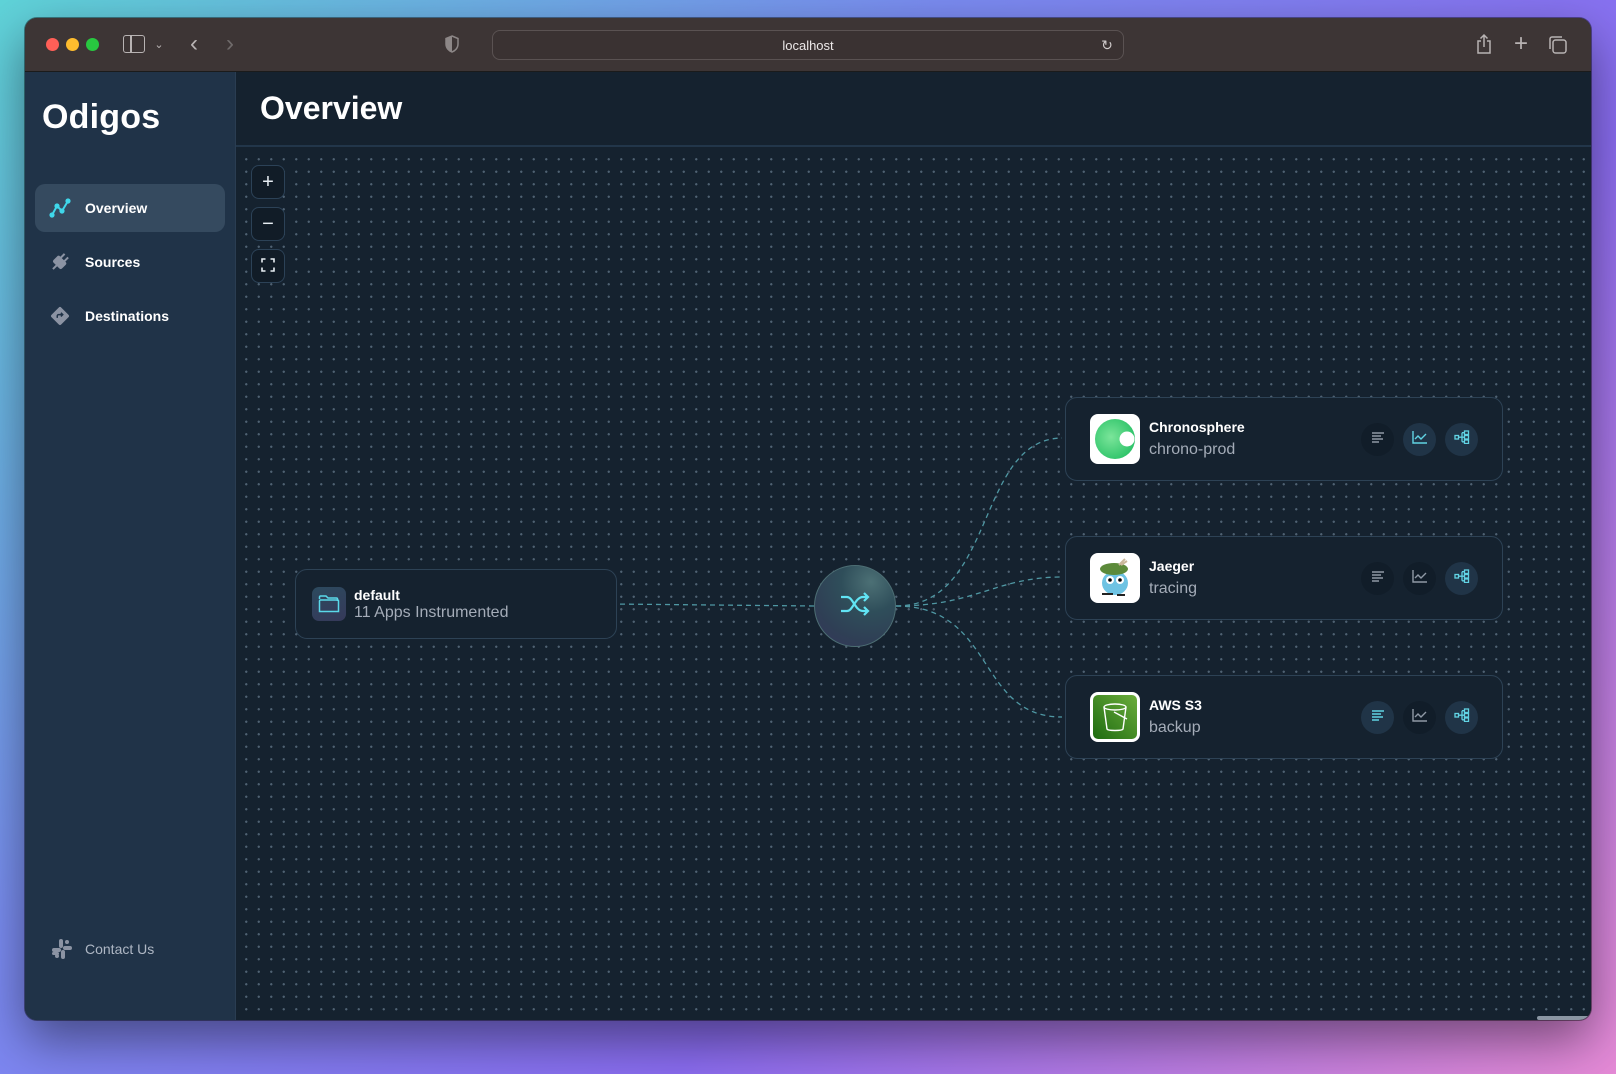 The width and height of the screenshot is (1616, 1074). What do you see at coordinates (1284, 717) in the screenshot?
I see `destination-node-aws-s3: AWS S3 backup` at bounding box center [1284, 717].